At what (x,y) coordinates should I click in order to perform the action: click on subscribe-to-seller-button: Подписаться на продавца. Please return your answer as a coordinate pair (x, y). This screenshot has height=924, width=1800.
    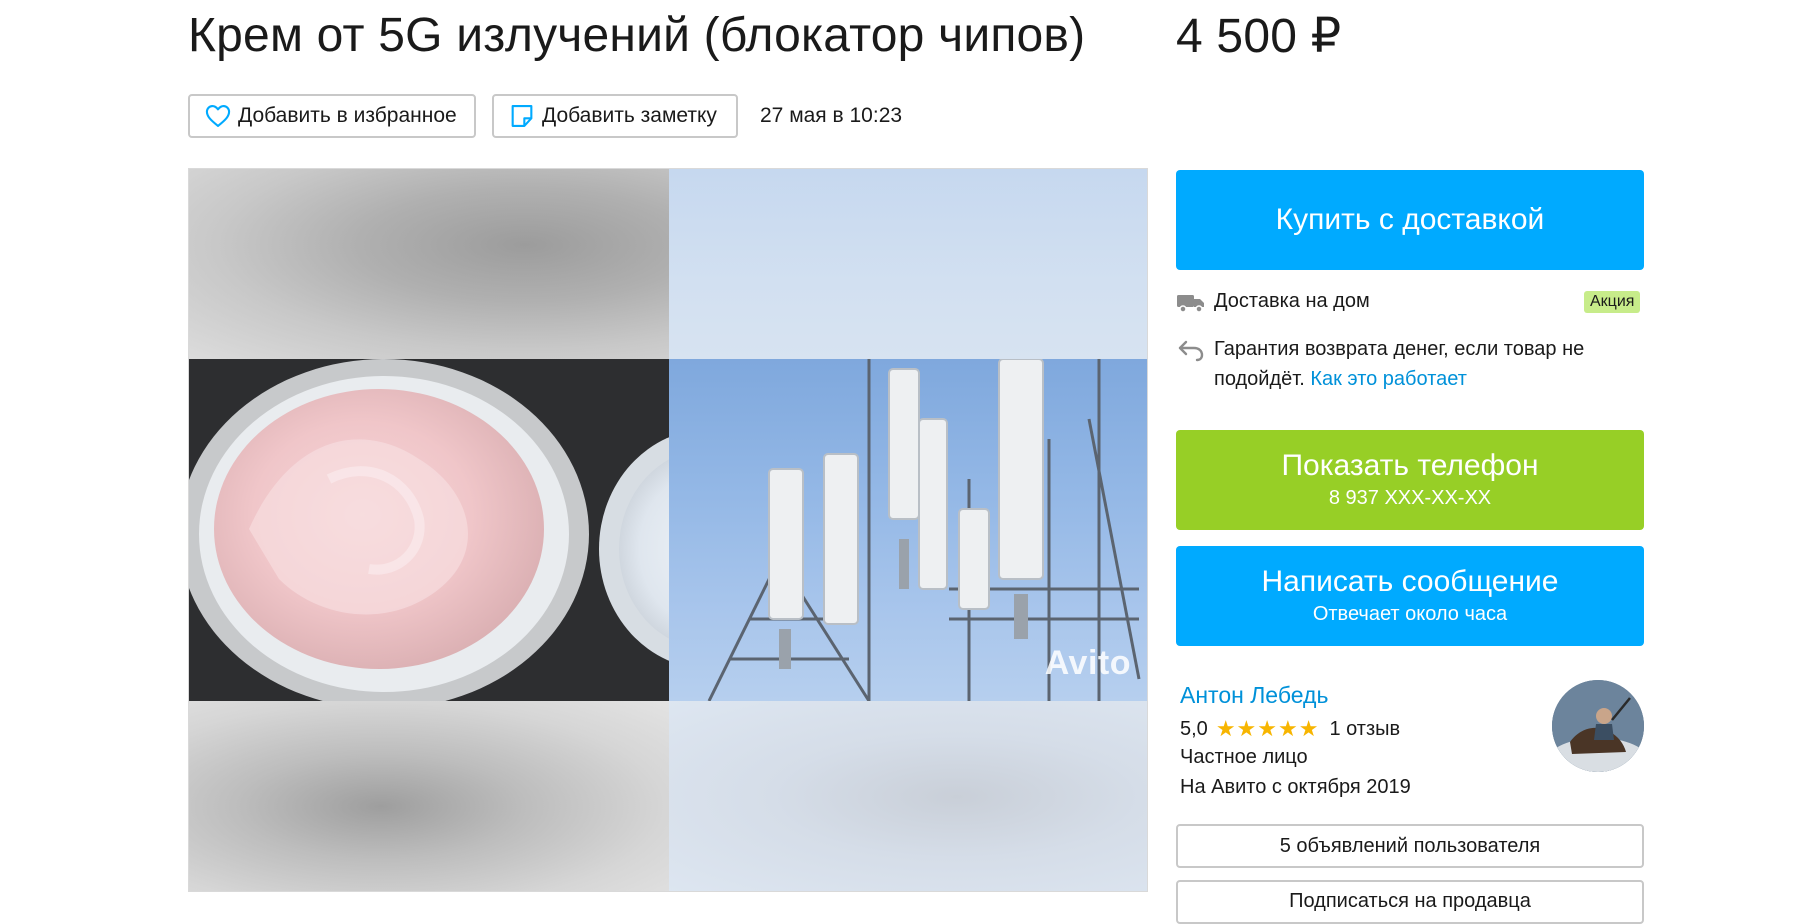
    Looking at the image, I should click on (1410, 902).